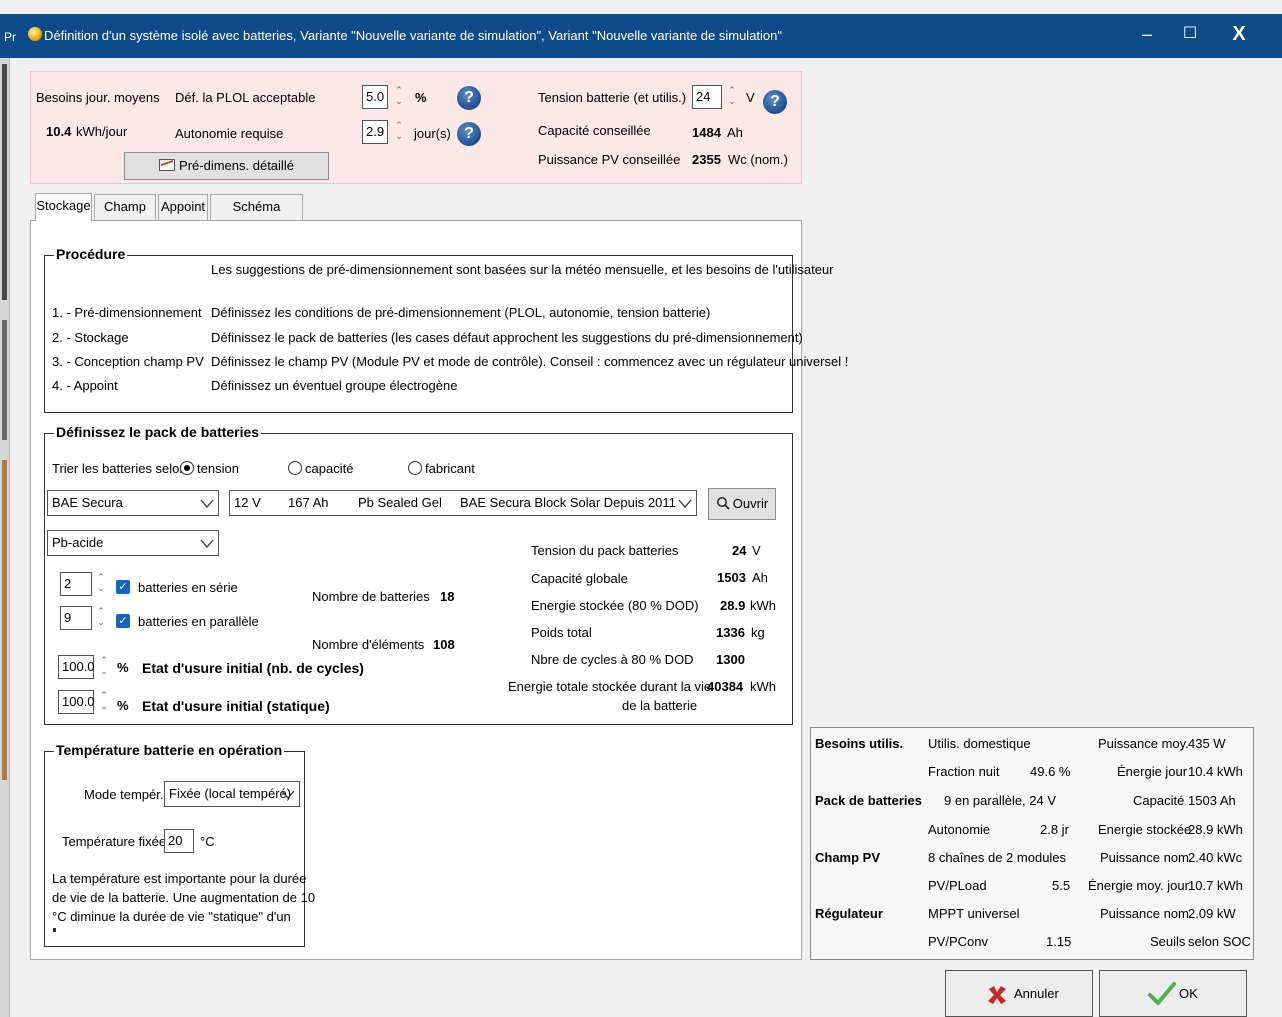 The image size is (1282, 1017). I want to click on cancel-button: Annuler, so click(1019, 993).